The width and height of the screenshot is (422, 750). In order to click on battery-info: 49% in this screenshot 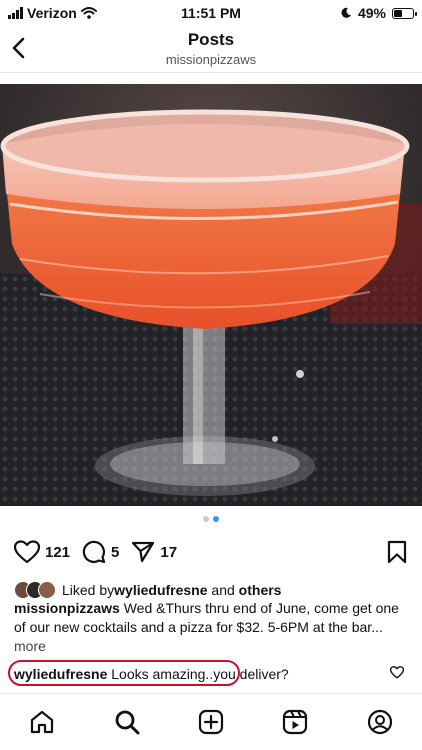, I will do `click(378, 13)`.